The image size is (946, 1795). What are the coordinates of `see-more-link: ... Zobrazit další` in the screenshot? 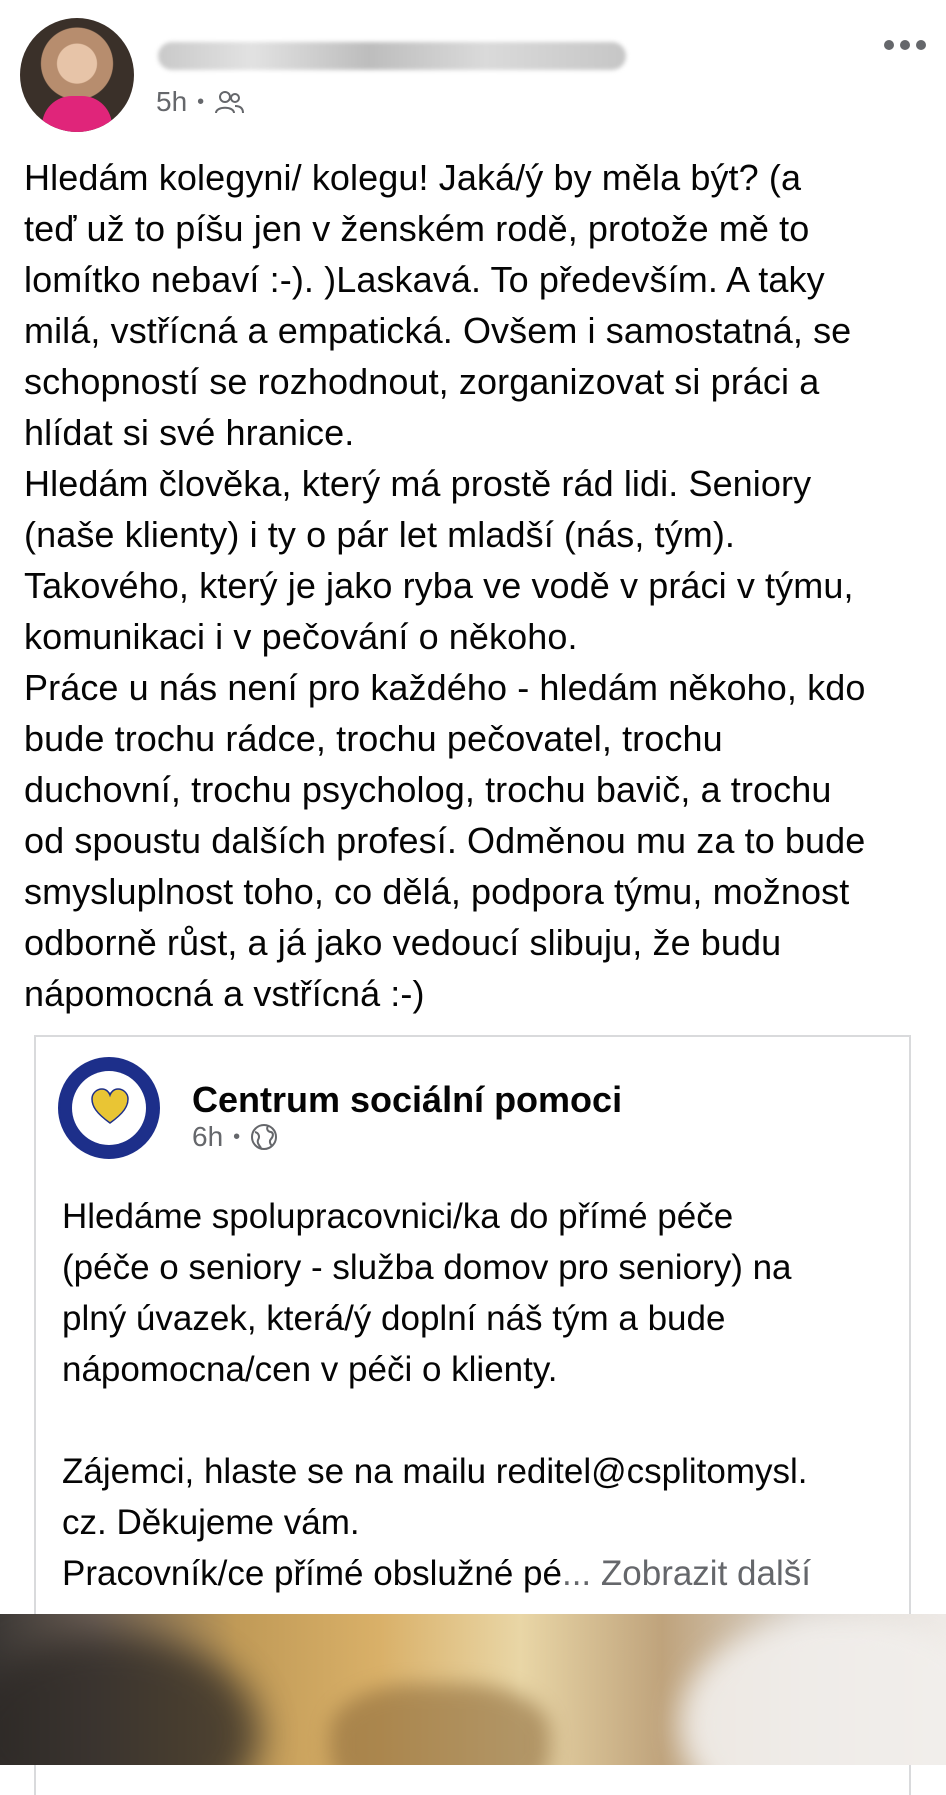 It's located at (686, 1573).